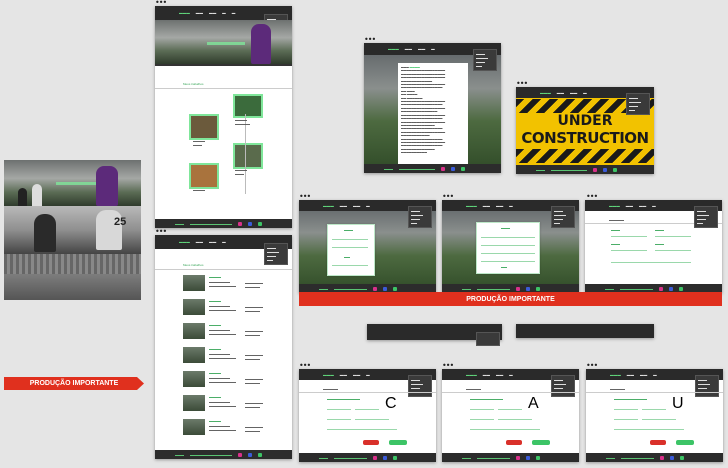 This screenshot has height=468, width=728. I want to click on login-signup-input, so click(350, 264).